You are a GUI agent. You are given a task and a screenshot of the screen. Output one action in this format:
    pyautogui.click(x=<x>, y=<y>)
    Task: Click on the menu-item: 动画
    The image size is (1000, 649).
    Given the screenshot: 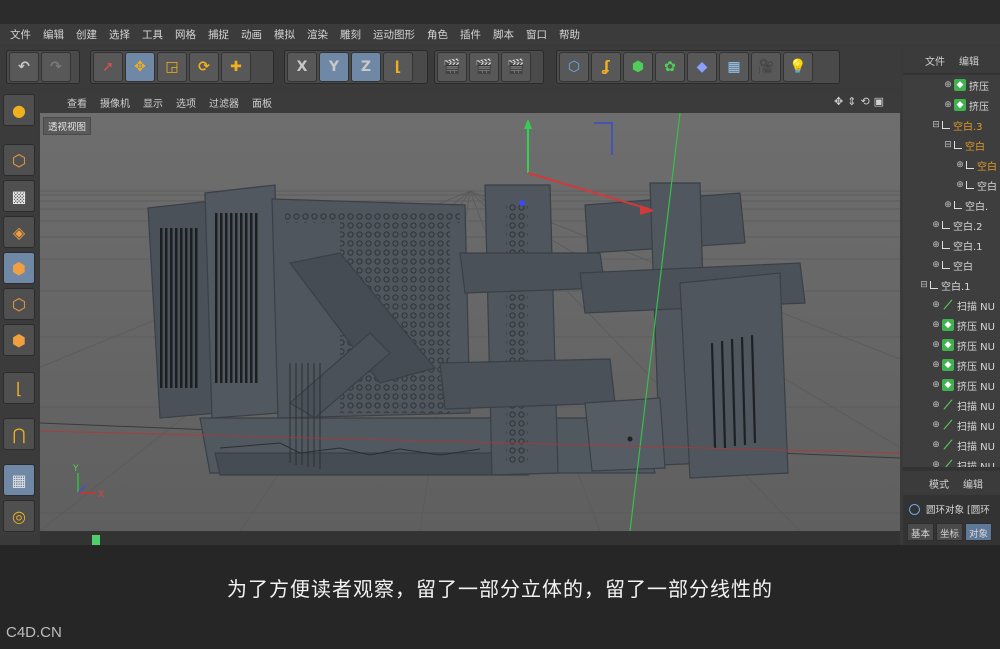 What is the action you would take?
    pyautogui.click(x=251, y=34)
    